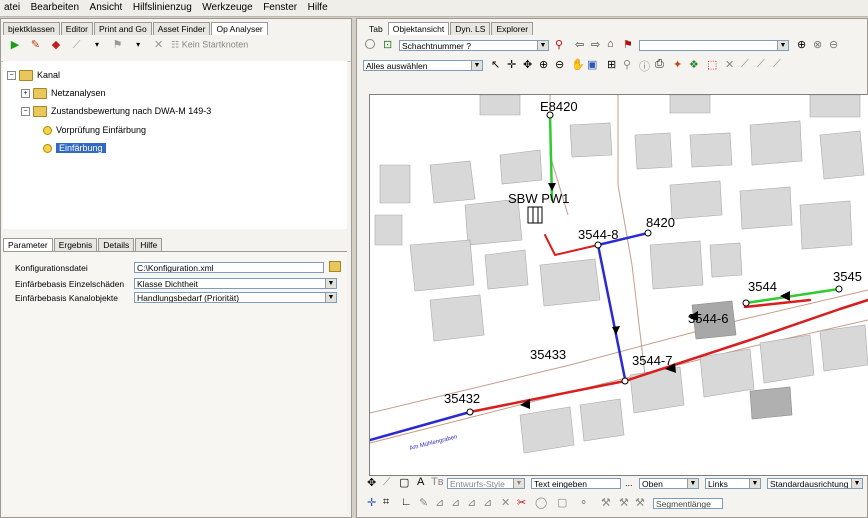 The width and height of the screenshot is (868, 518). I want to click on print-icon: ⎙, so click(659, 64).